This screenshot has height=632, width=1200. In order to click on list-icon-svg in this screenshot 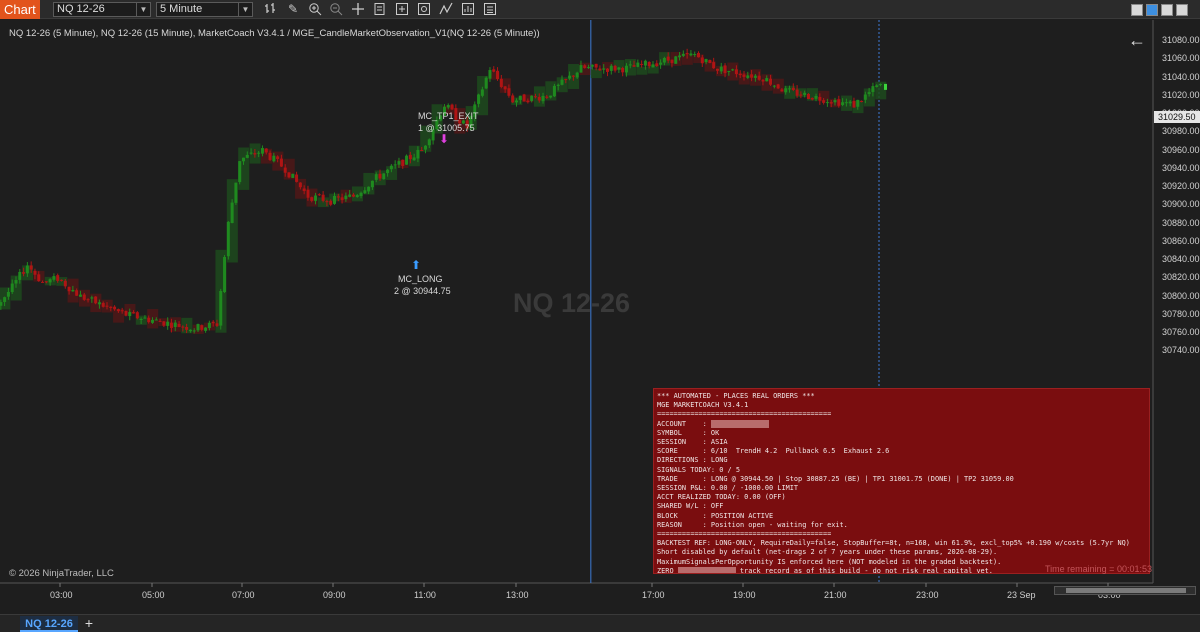, I will do `click(490, 9)`.